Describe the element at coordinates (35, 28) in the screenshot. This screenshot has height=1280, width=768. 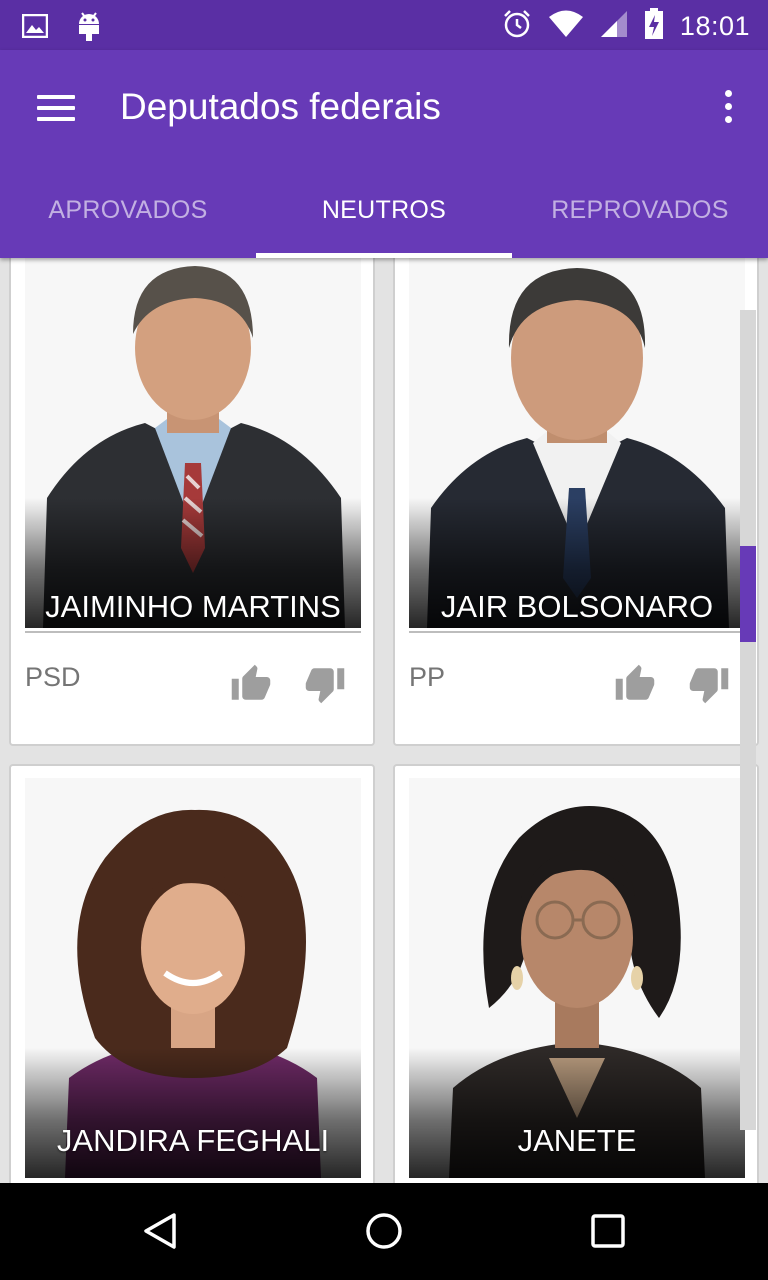
I see `image-notification-icon` at that location.